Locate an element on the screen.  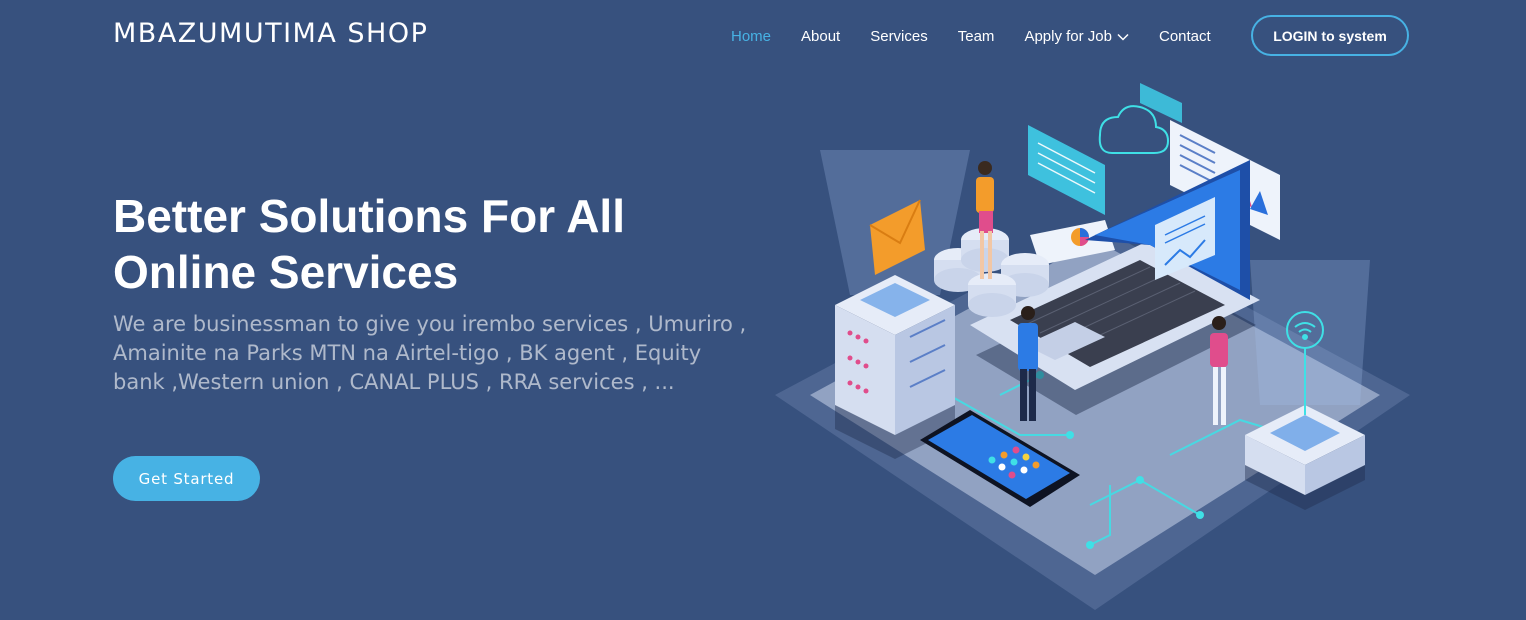
get-started-button: Get Started is located at coordinates (186, 478).